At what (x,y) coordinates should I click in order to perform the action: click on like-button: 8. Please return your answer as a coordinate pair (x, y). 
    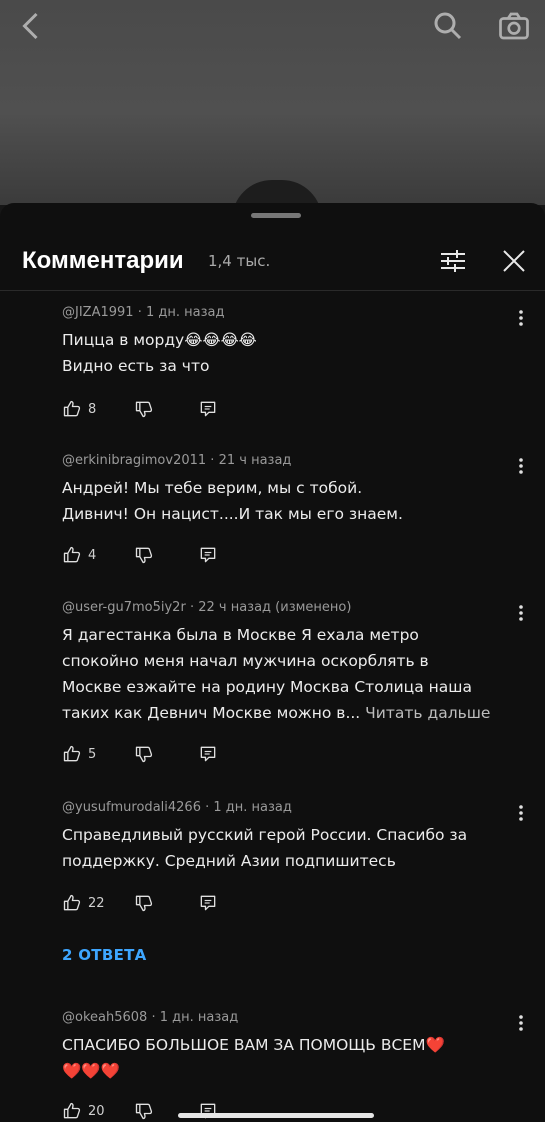
    Looking at the image, I should click on (79, 409).